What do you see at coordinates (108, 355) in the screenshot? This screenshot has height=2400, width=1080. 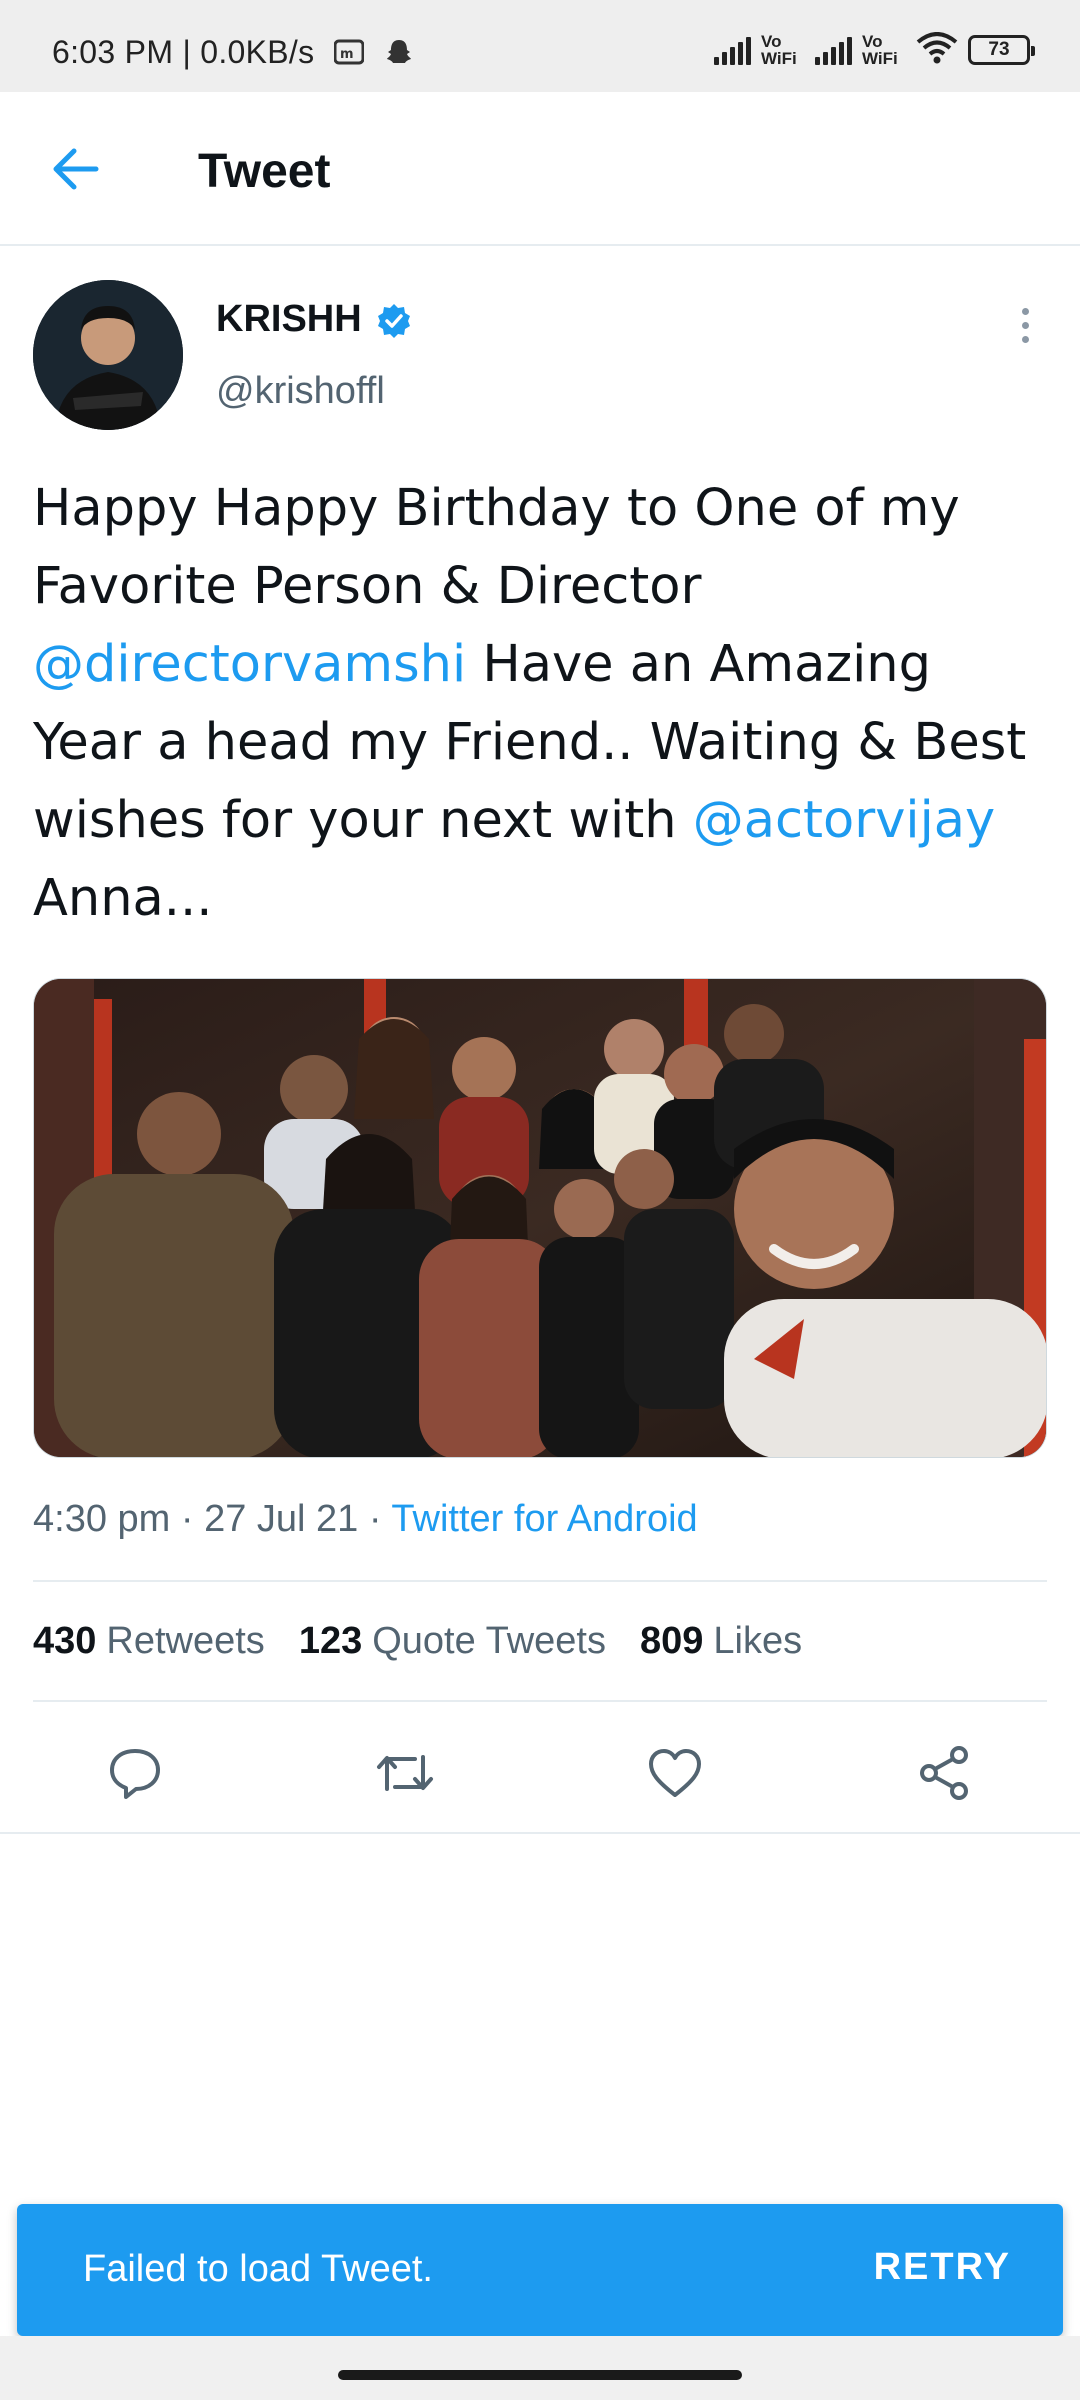 I see `avatar` at bounding box center [108, 355].